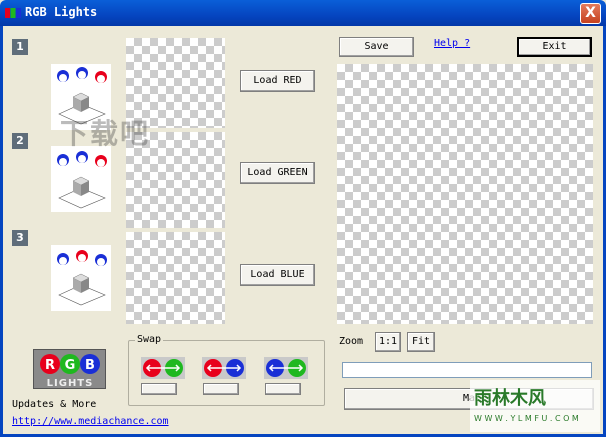  Describe the element at coordinates (175, 278) in the screenshot. I see `blue-channel-preview` at that location.